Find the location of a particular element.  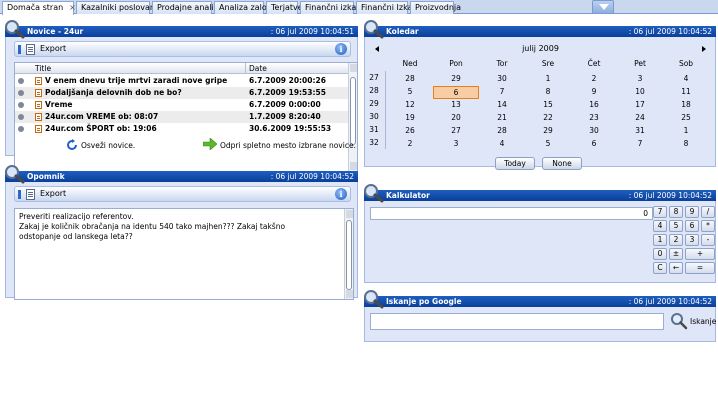

calendar-day: 19 is located at coordinates (410, 117).